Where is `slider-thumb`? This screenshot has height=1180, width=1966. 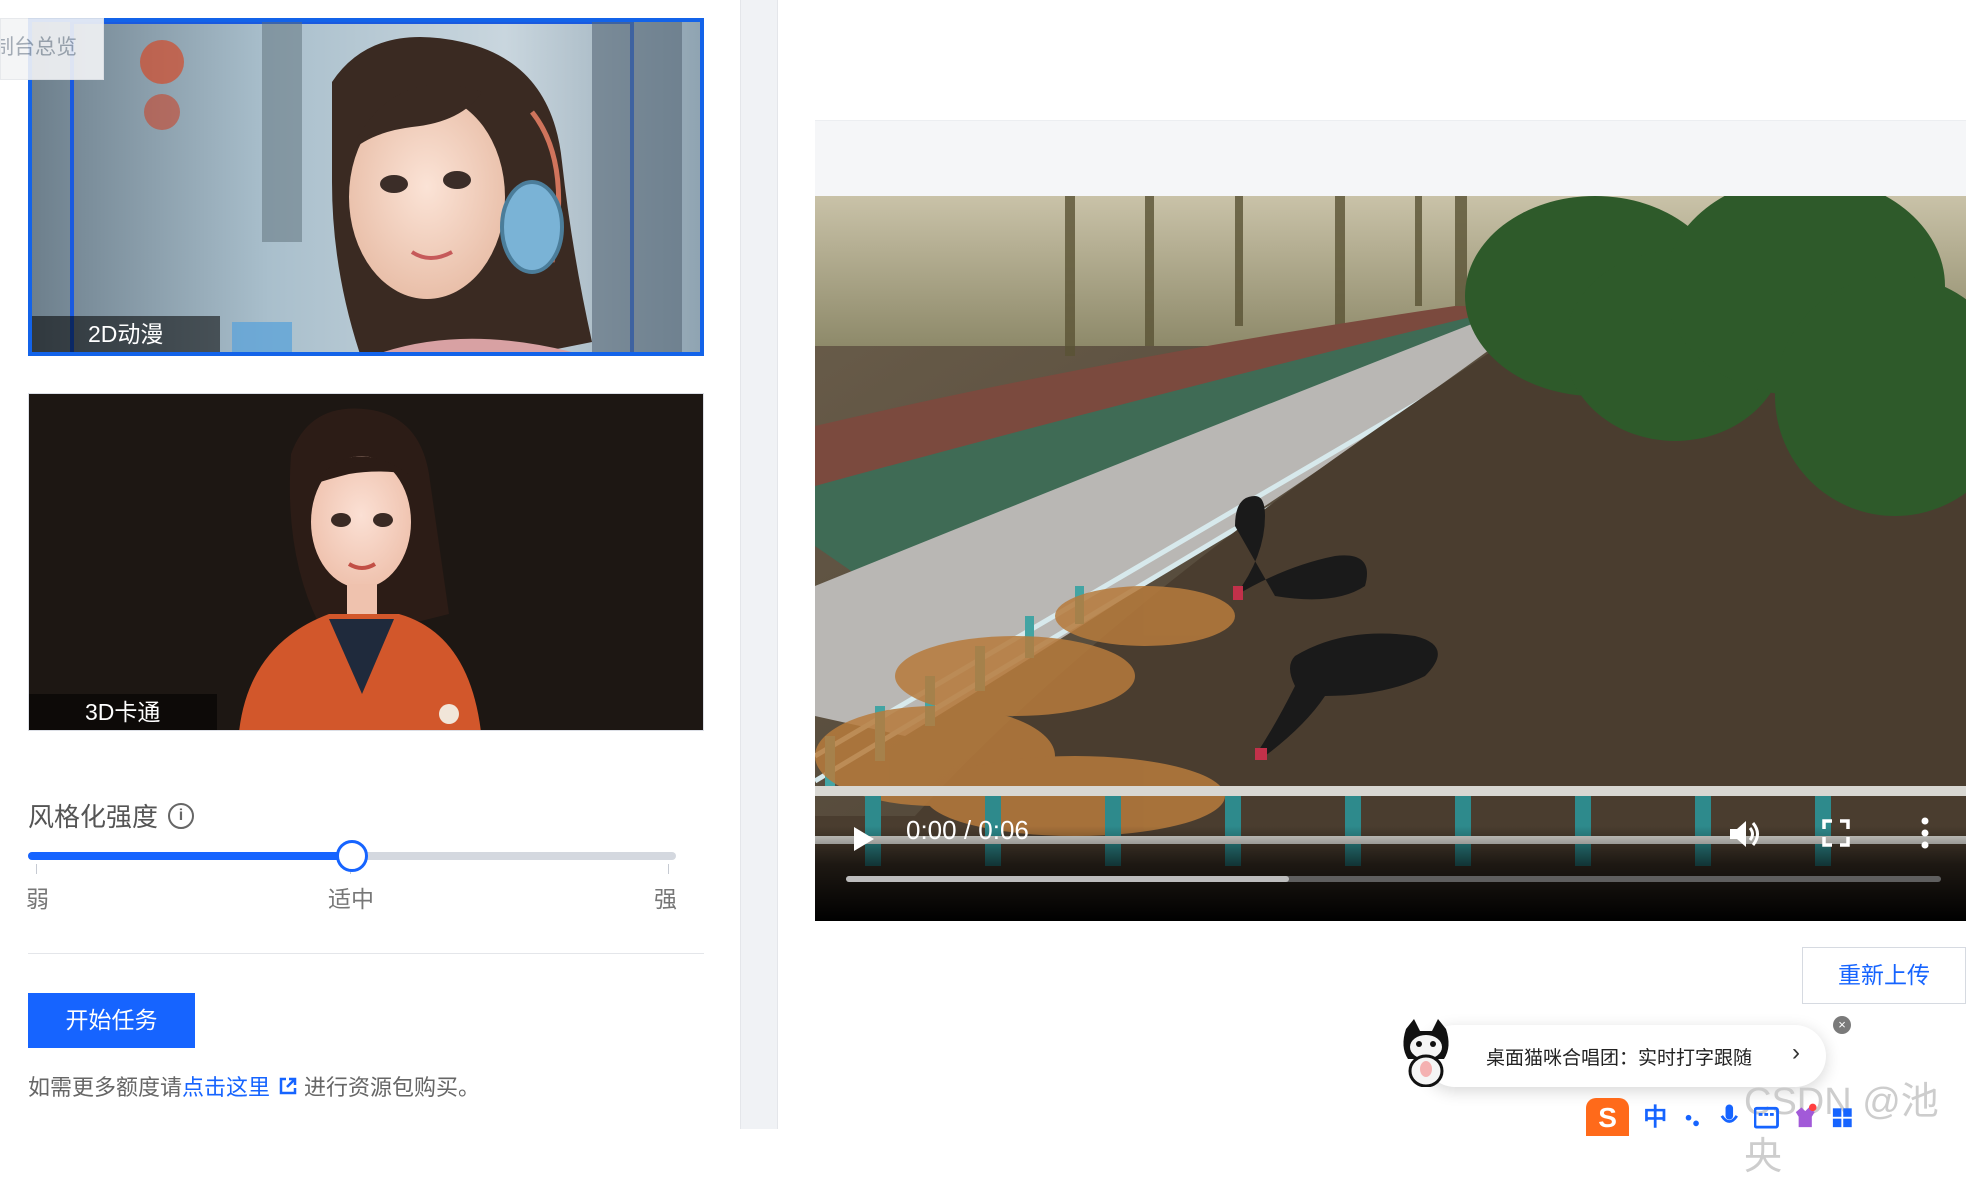
slider-thumb is located at coordinates (352, 856).